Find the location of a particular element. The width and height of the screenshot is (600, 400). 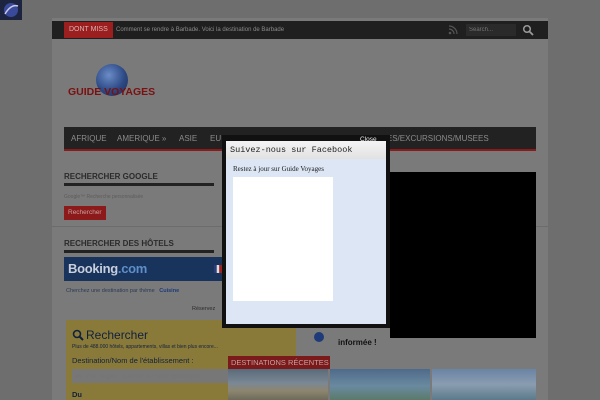

rss-icon is located at coordinates (453, 30).